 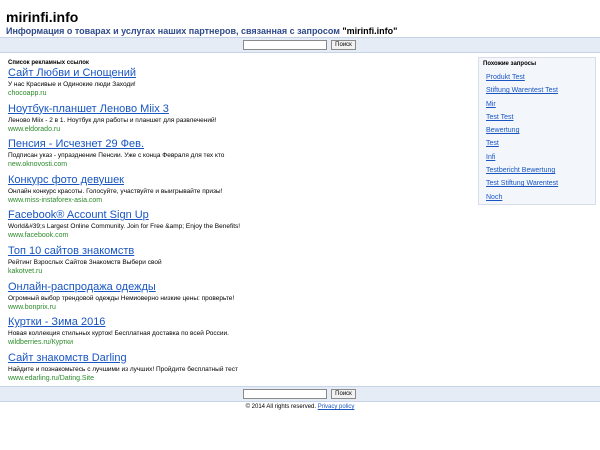 What do you see at coordinates (223, 215) in the screenshot?
I see `ad-title-link: Facebook® Account Sign Up` at bounding box center [223, 215].